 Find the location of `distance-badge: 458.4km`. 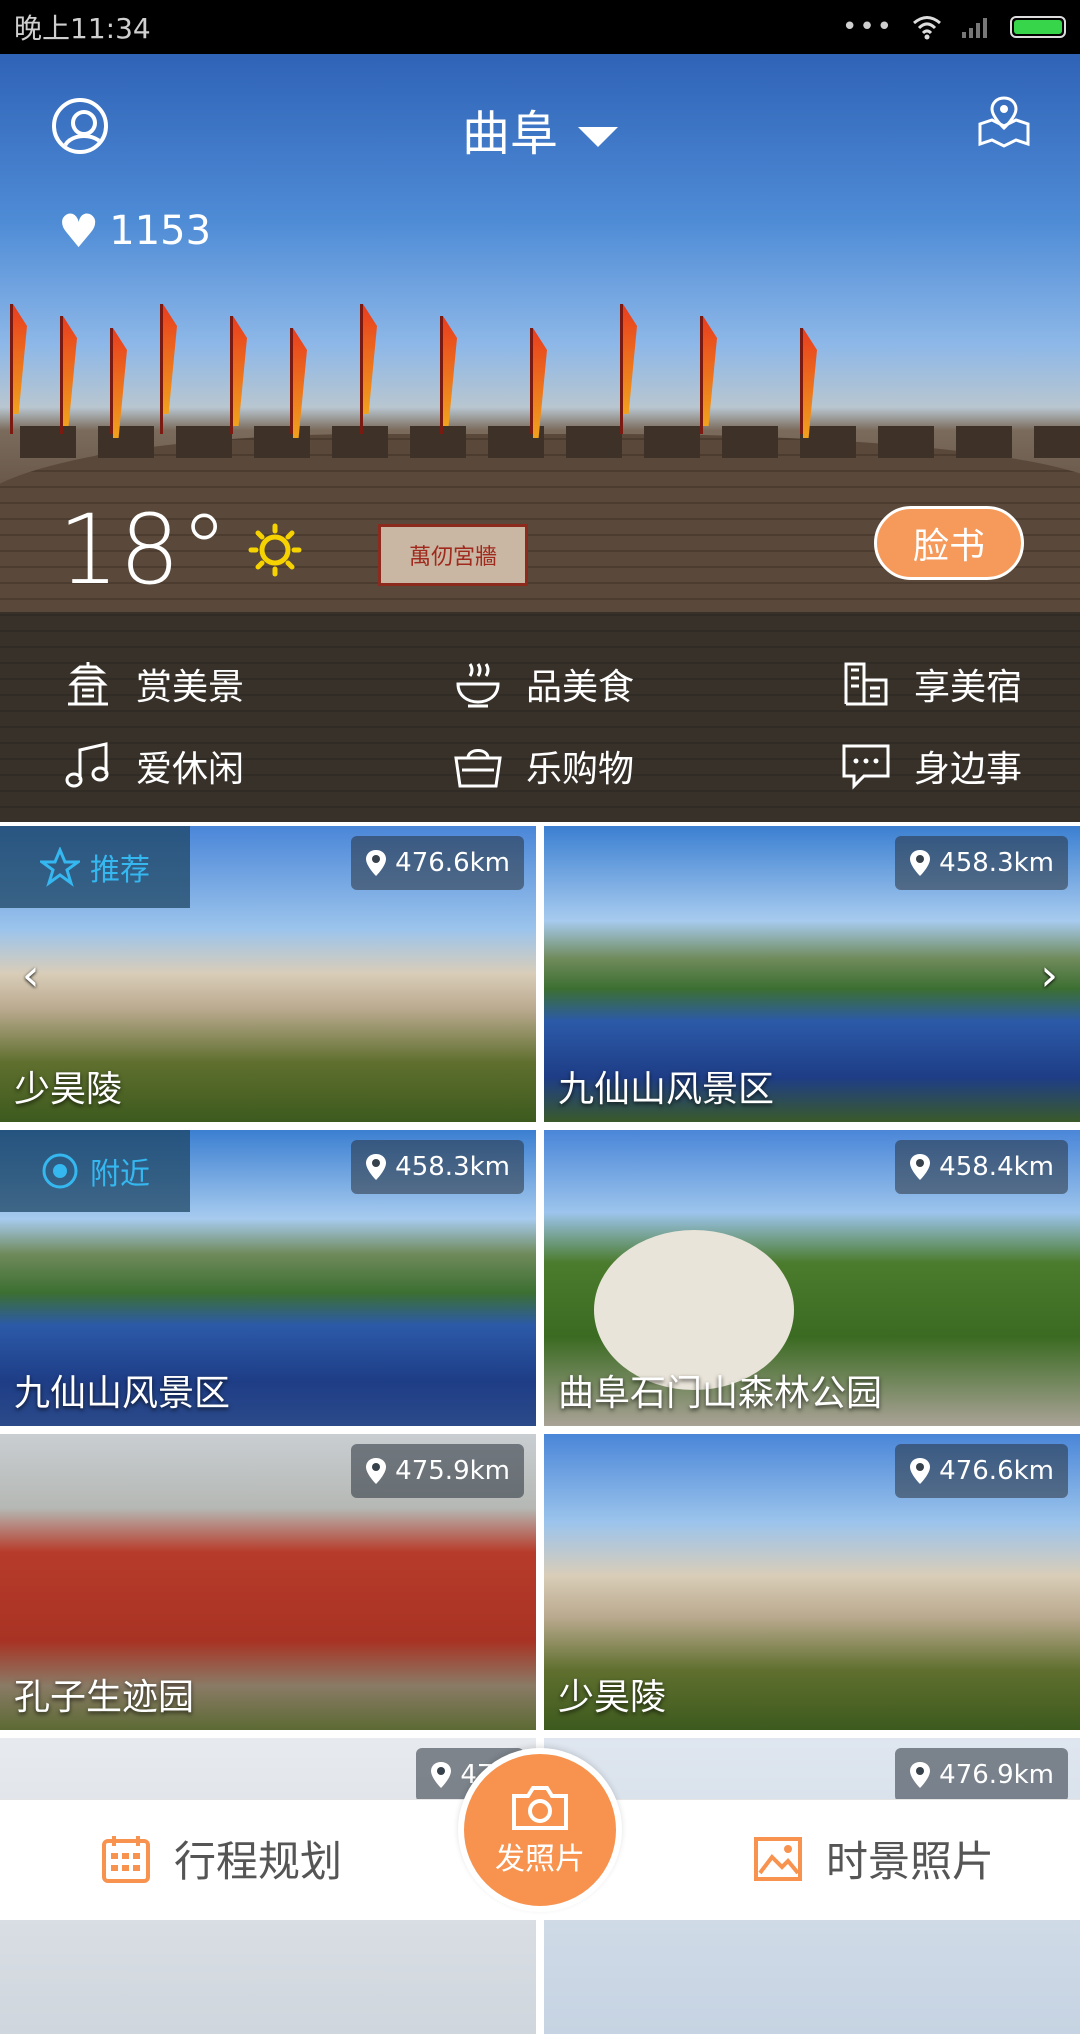

distance-badge: 458.4km is located at coordinates (981, 1167).